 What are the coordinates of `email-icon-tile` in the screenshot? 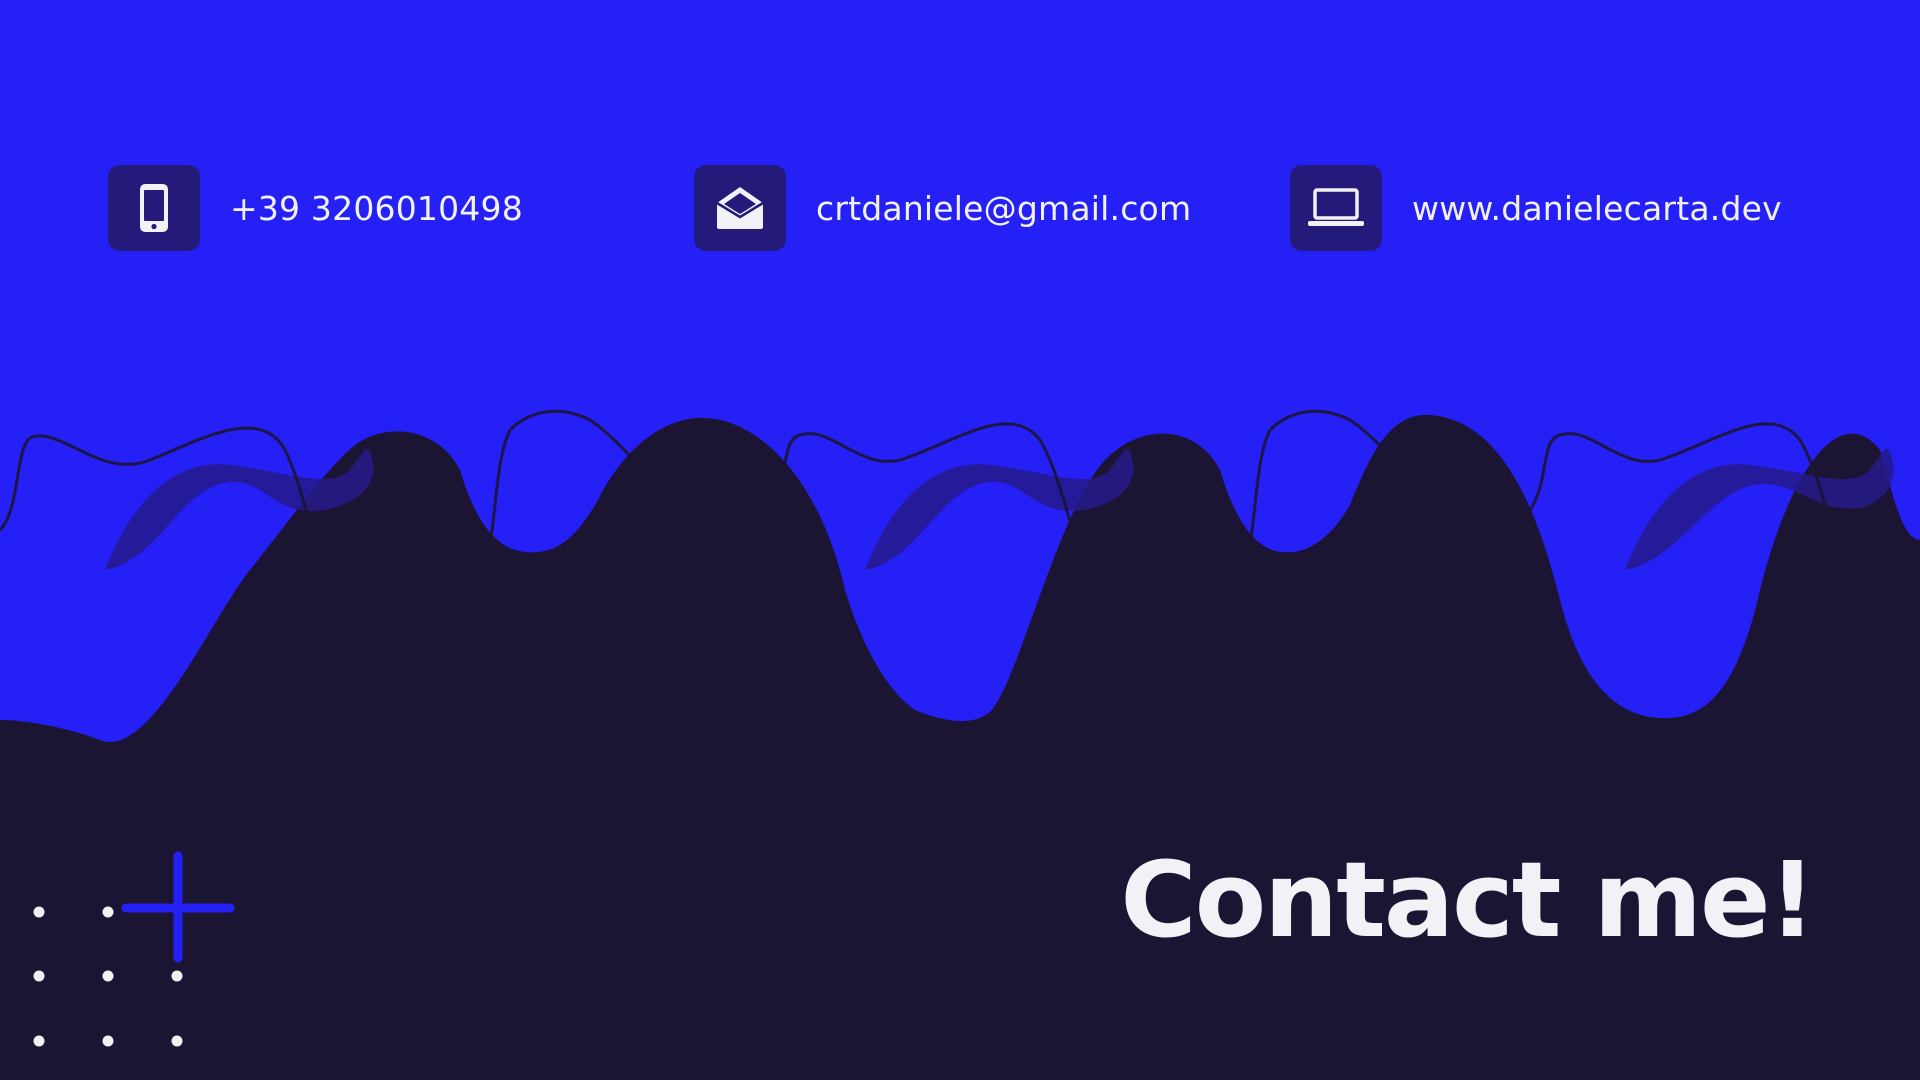 It's located at (740, 208).